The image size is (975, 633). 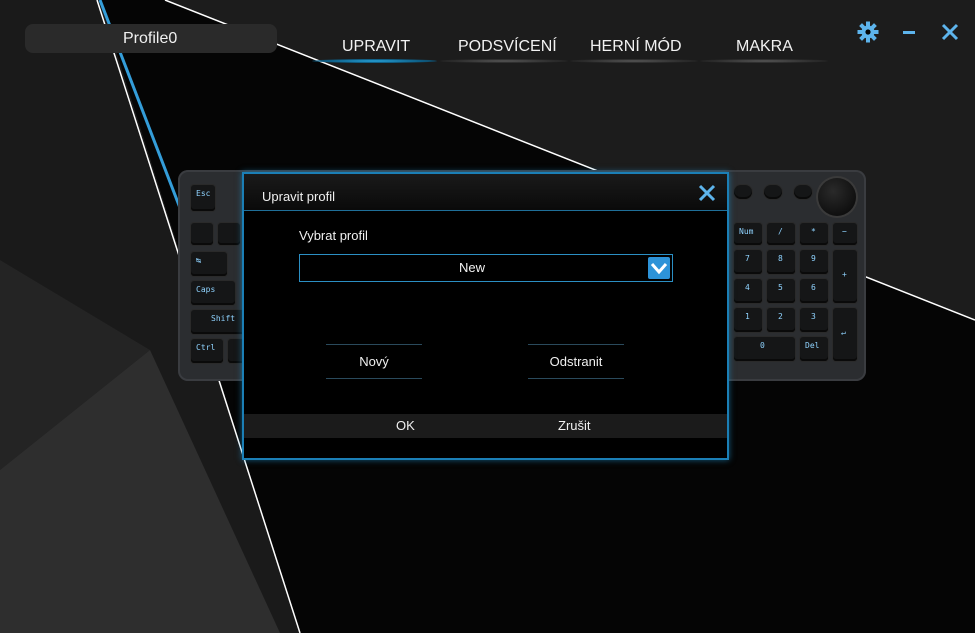 I want to click on key-num-enter: ↵, so click(x=845, y=334).